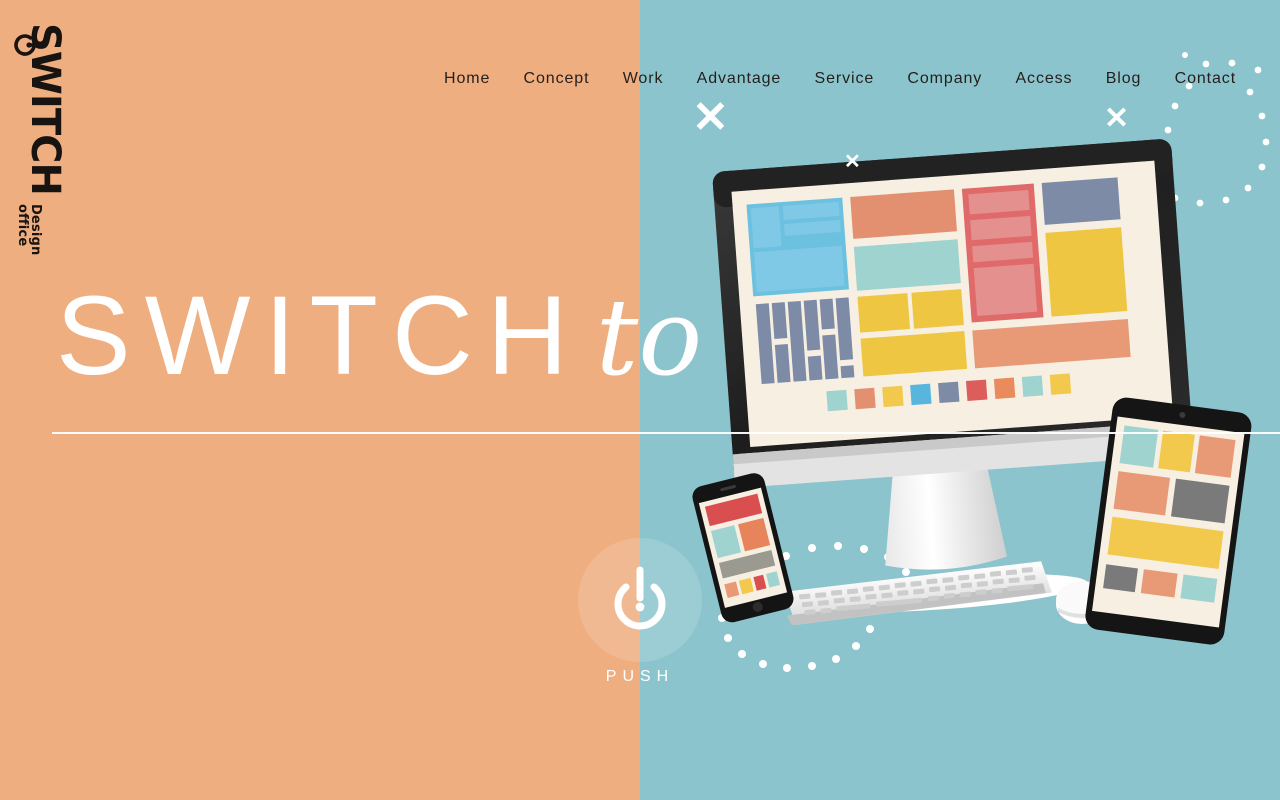 This screenshot has height=800, width=1280. What do you see at coordinates (1043, 79) in the screenshot?
I see `nav-item-access: Access` at bounding box center [1043, 79].